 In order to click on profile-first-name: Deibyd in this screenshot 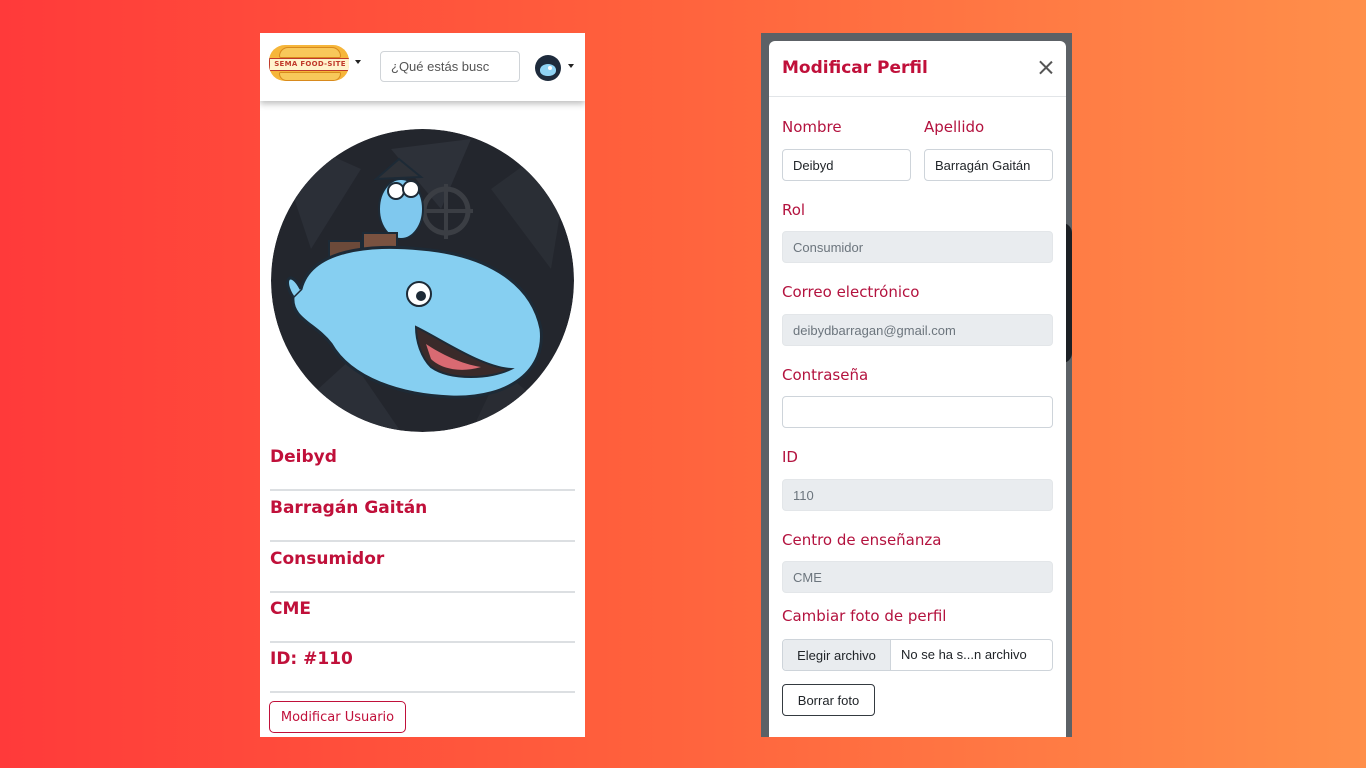, I will do `click(422, 466)`.